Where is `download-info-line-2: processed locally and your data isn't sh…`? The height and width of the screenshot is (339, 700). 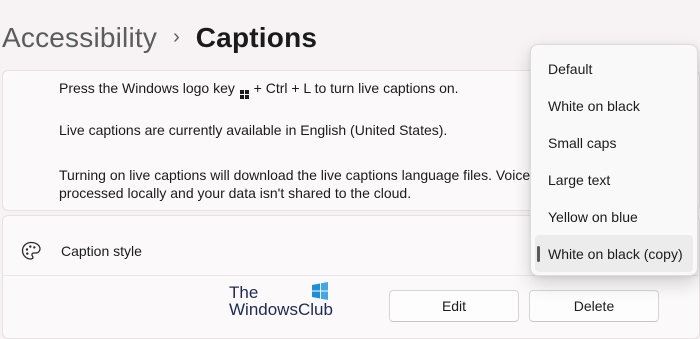 download-info-line-2: processed locally and your data isn't sh… is located at coordinates (235, 193).